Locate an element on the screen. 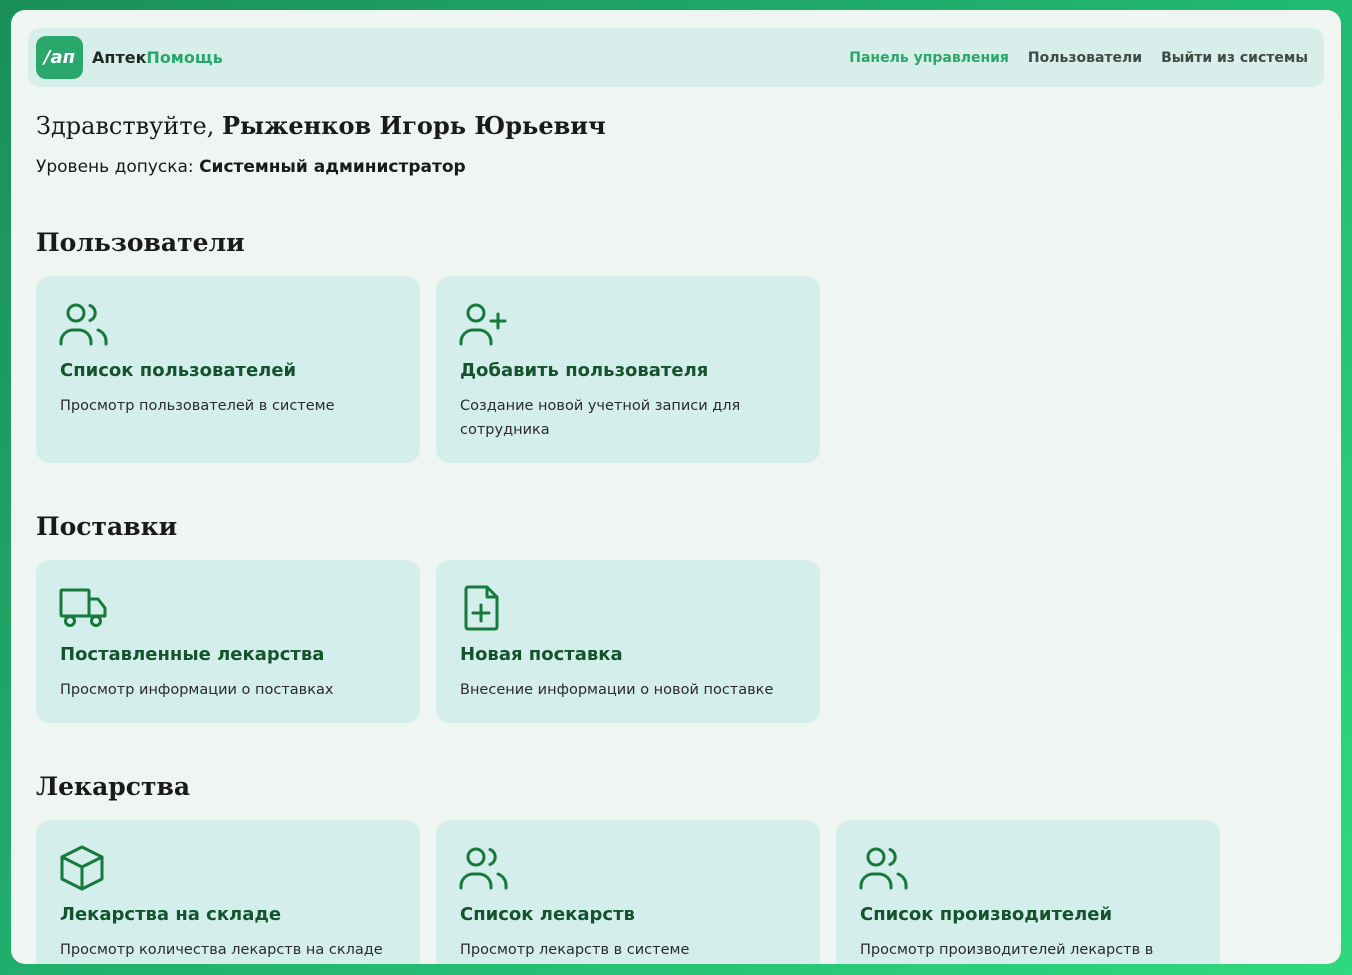  nav-link-dashboard: Панель управления is located at coordinates (929, 58).